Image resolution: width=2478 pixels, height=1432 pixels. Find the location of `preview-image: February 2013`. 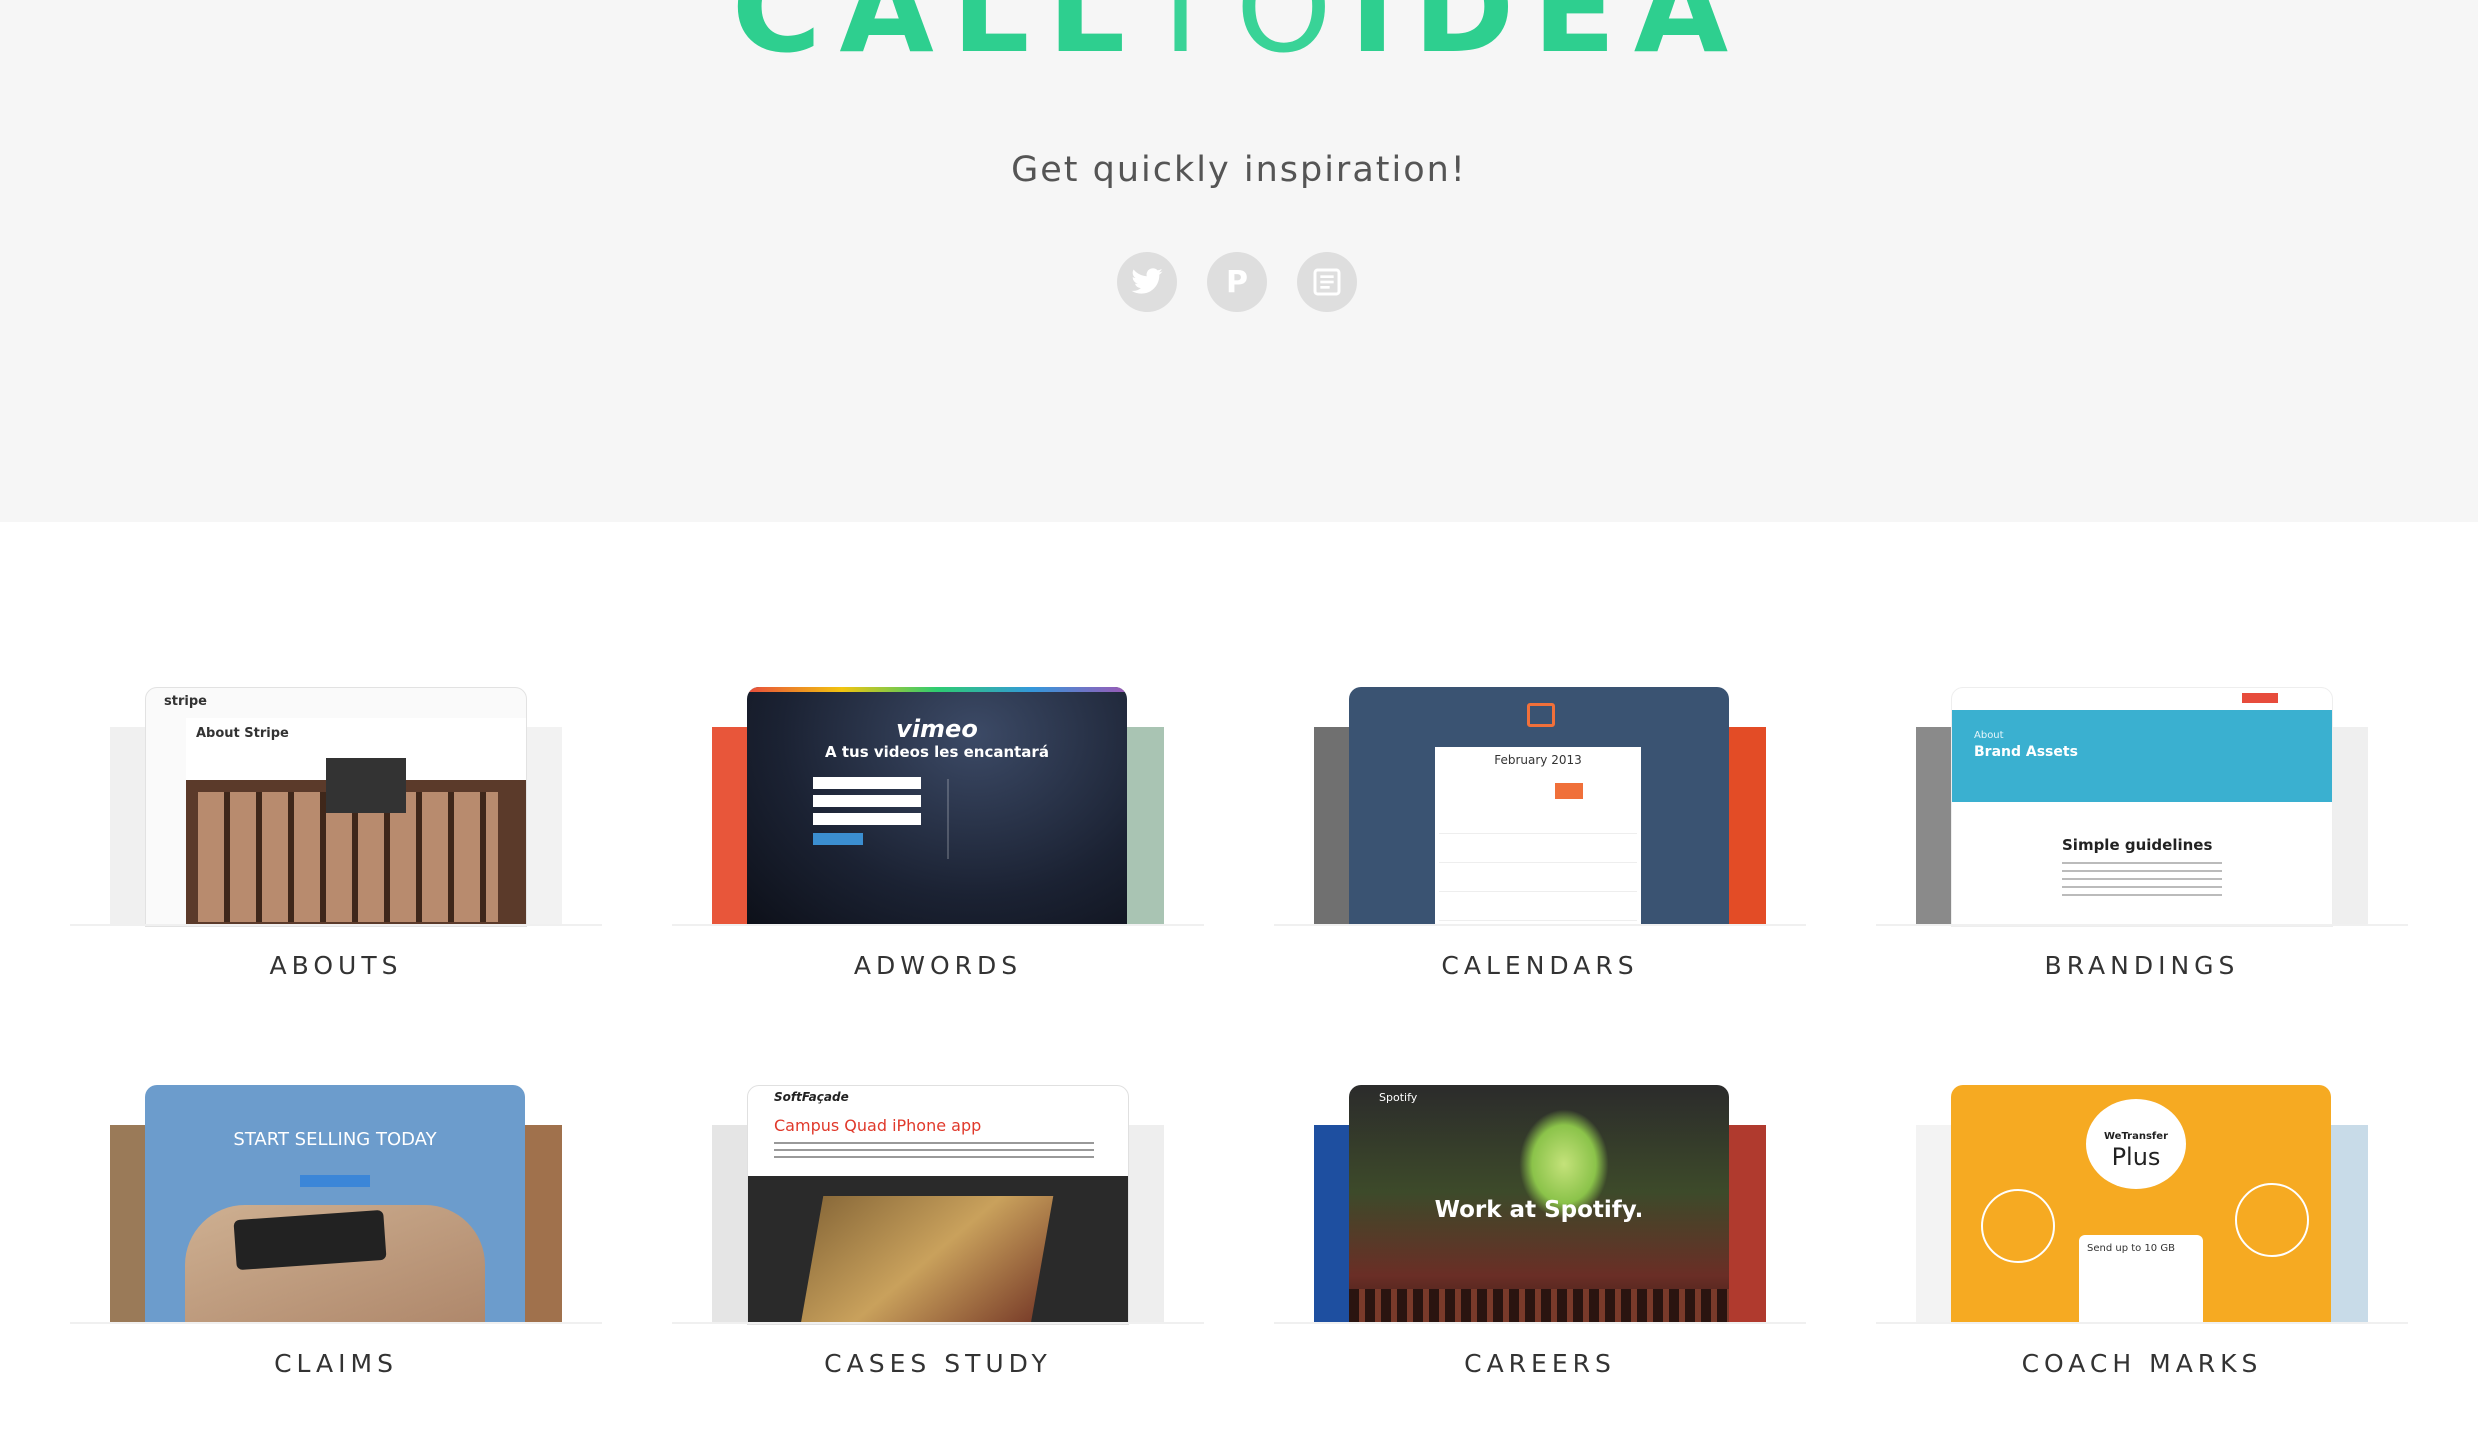

preview-image: February 2013 is located at coordinates (1539, 806).